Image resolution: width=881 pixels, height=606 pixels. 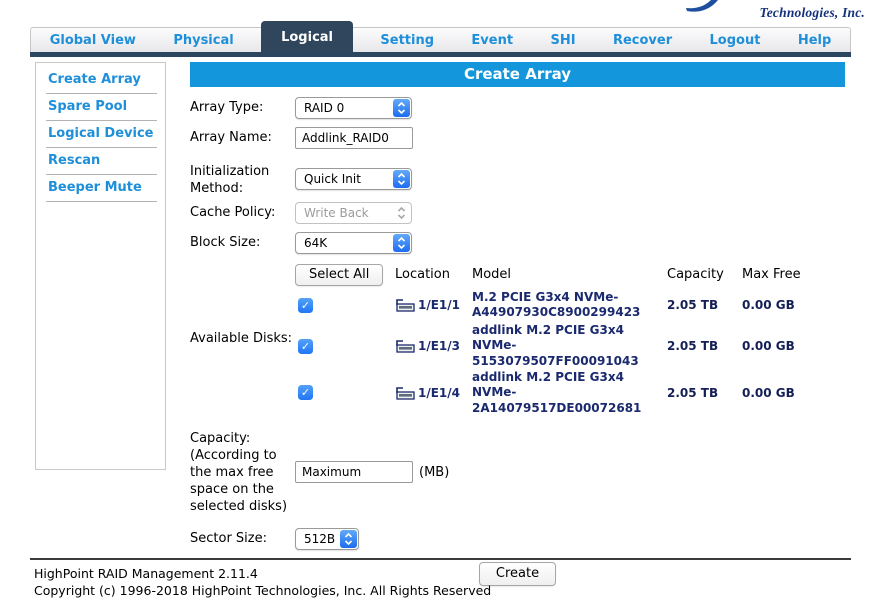 I want to click on cache-policy-label: Cache Policy:, so click(x=233, y=212).